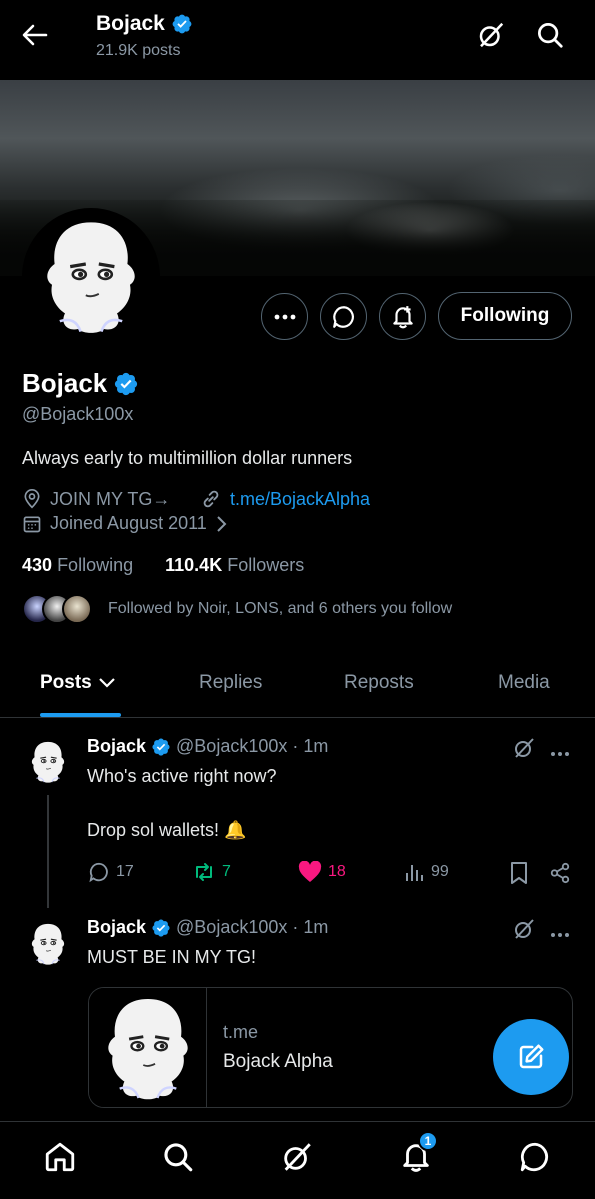  I want to click on view-count: 99, so click(440, 871).